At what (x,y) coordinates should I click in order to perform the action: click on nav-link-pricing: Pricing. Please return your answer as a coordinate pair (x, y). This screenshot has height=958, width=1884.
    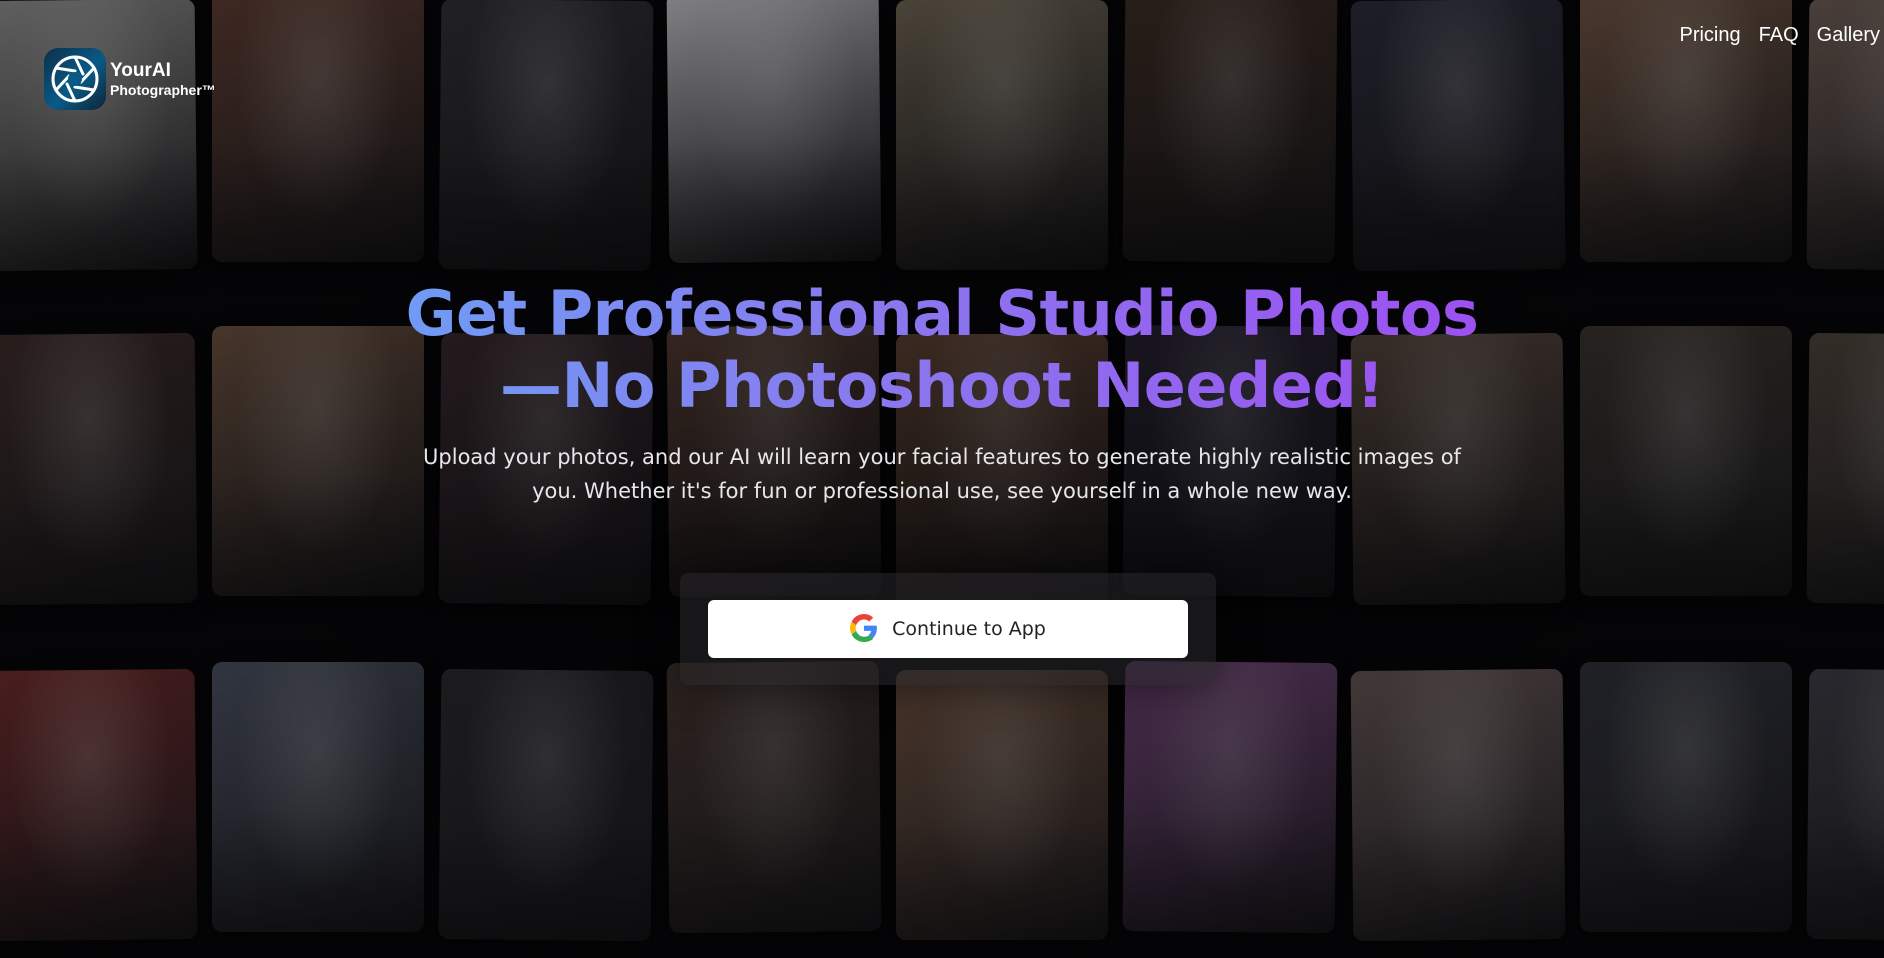
    Looking at the image, I should click on (1709, 35).